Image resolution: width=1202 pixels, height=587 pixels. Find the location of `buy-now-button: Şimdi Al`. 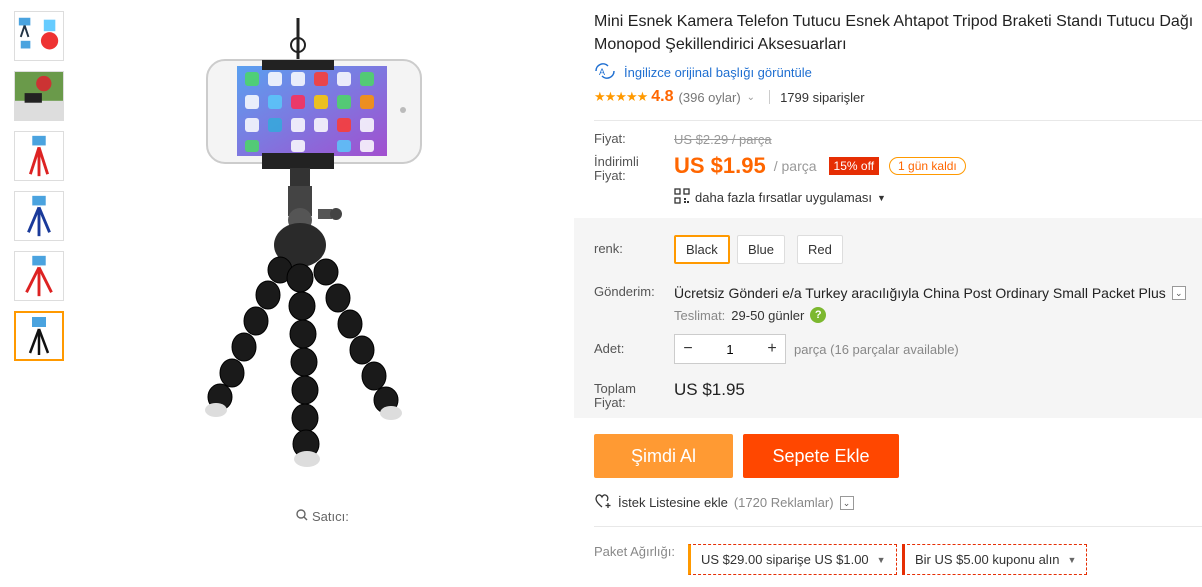

buy-now-button: Şimdi Al is located at coordinates (663, 456).